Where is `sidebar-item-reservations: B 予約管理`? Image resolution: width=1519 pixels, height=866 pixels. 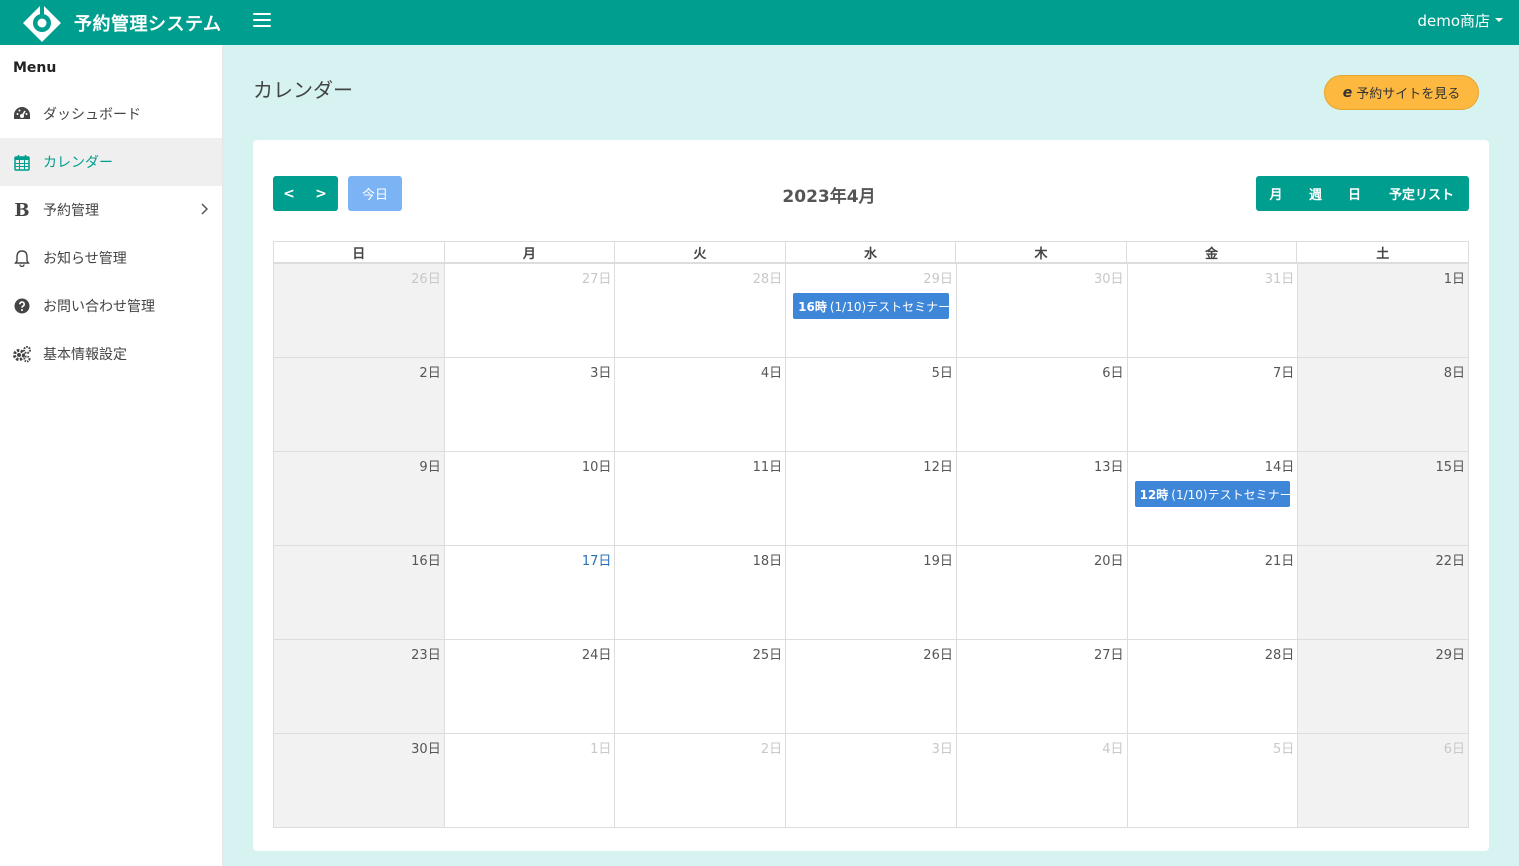
sidebar-item-reservations: B 予約管理 is located at coordinates (111, 210).